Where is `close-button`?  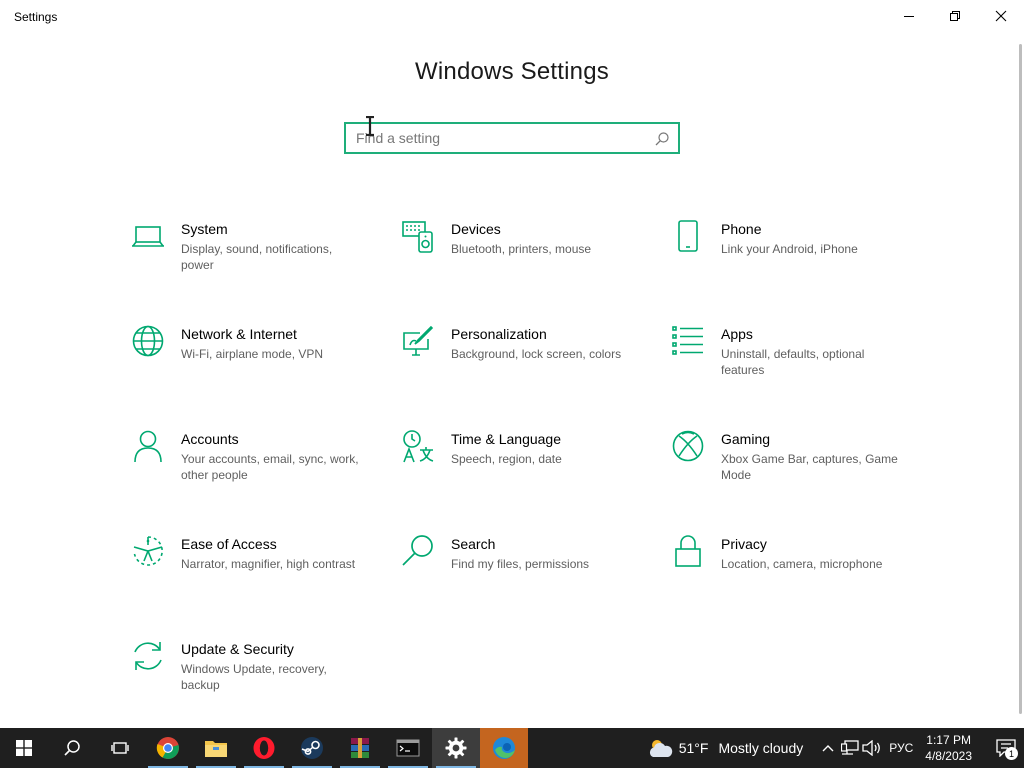 close-button is located at coordinates (1001, 16).